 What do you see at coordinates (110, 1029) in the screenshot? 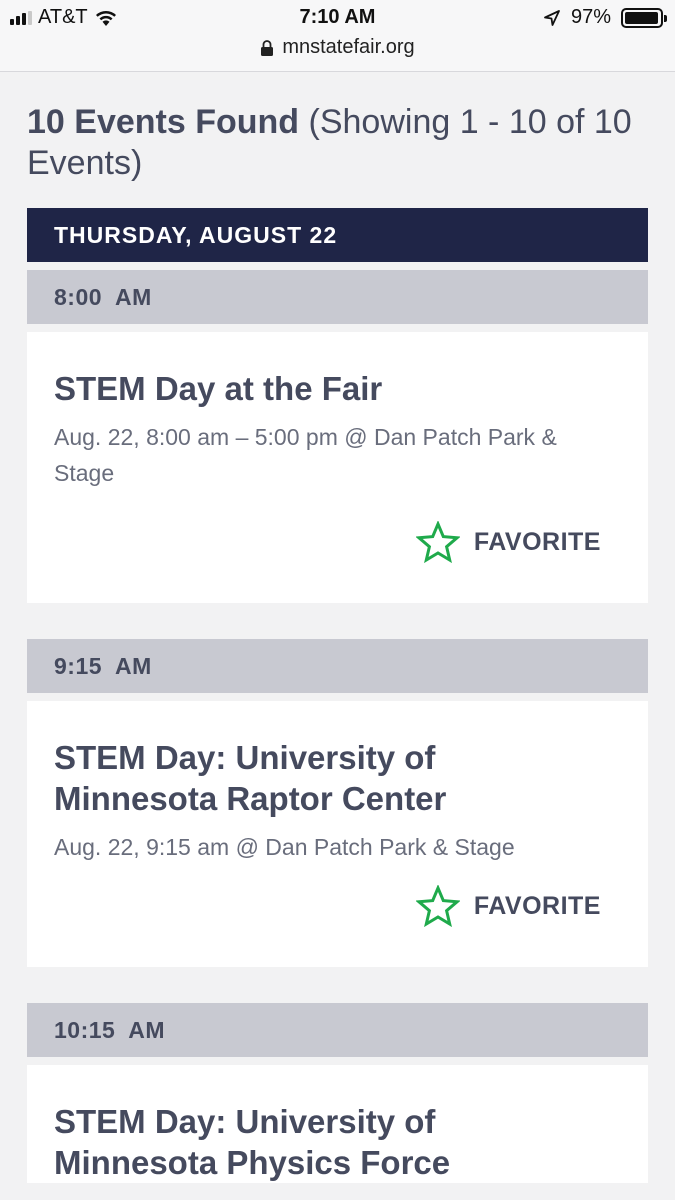
I see `time-label: 10:15 AM` at bounding box center [110, 1029].